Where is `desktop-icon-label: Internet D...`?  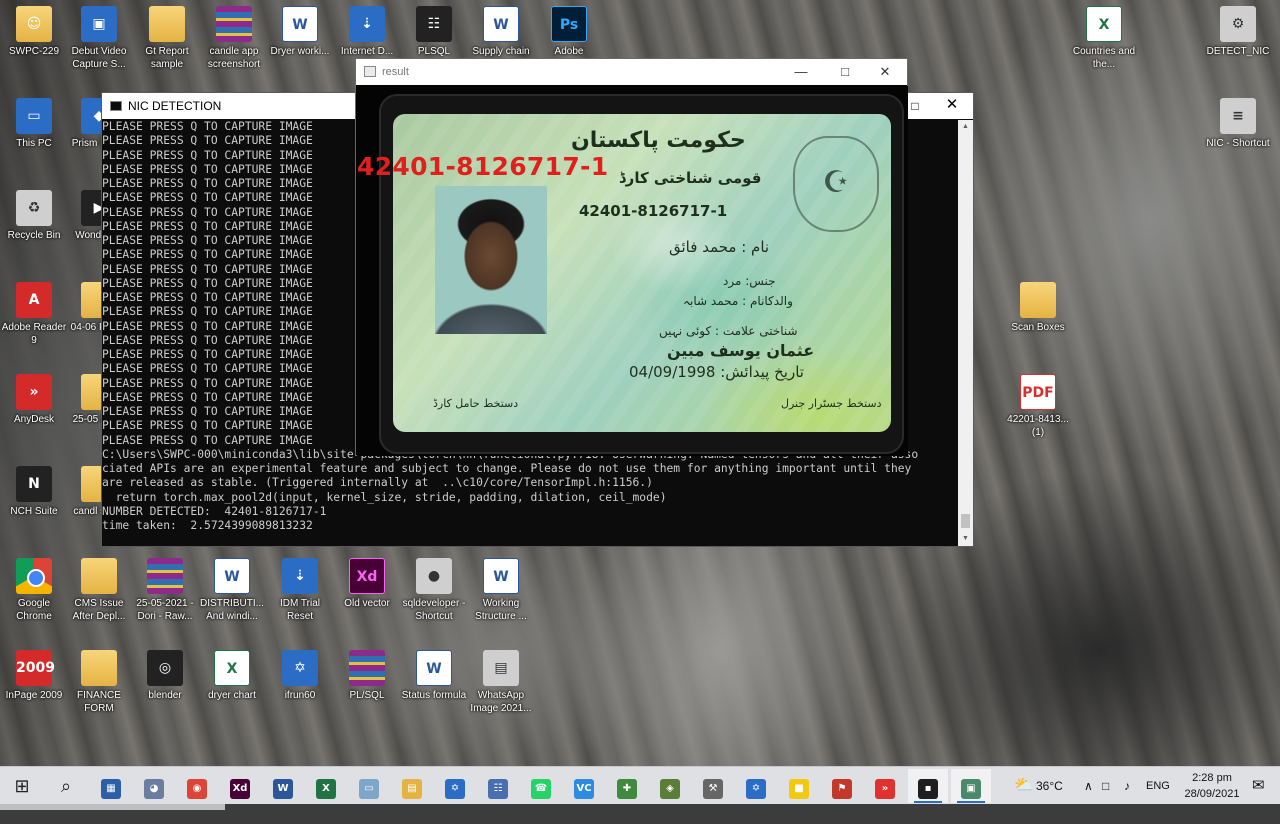
desktop-icon-label: Internet D... is located at coordinates (367, 51).